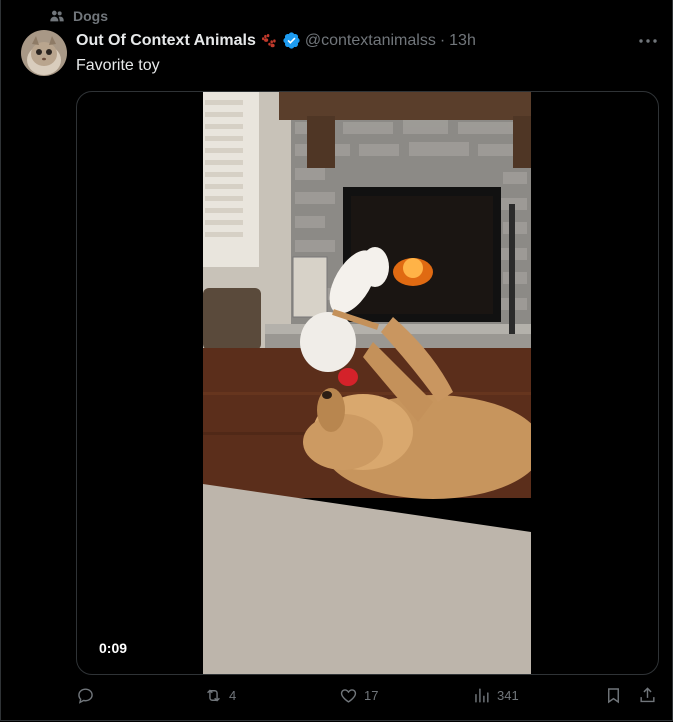 The height and width of the screenshot is (722, 673). I want to click on more-icon, so click(648, 41).